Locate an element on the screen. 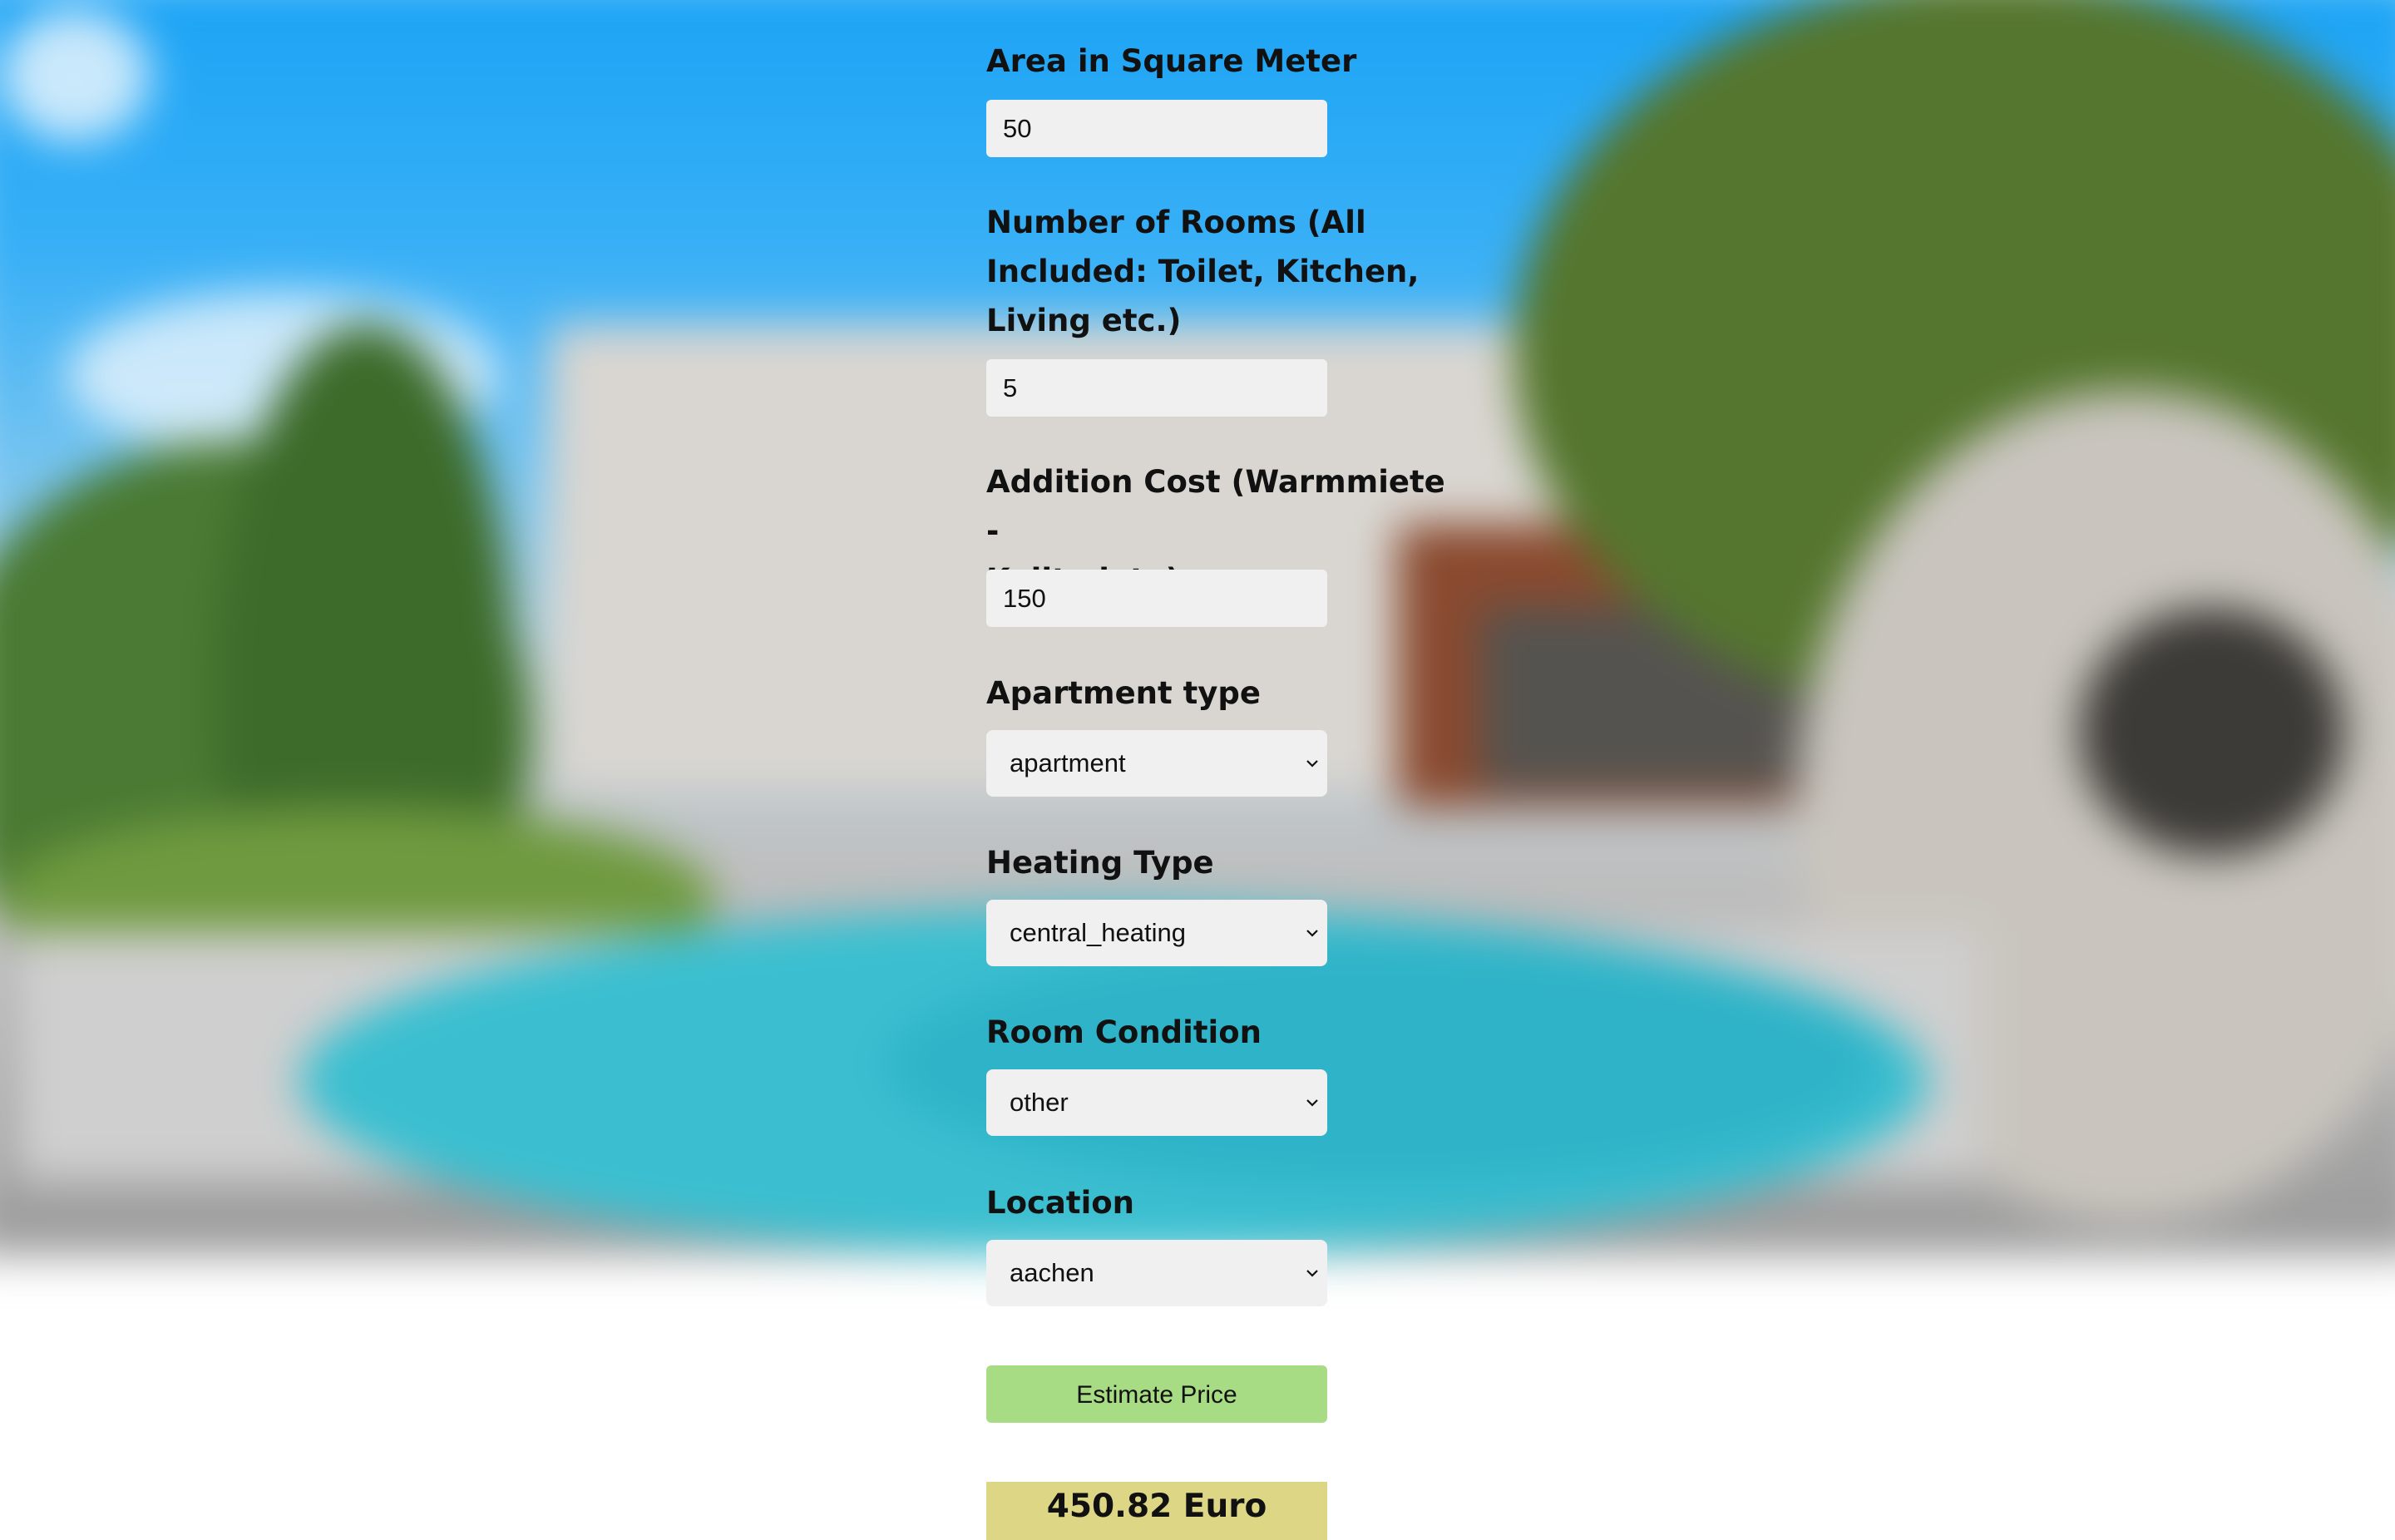 The height and width of the screenshot is (1540, 2395). location-label: Location is located at coordinates (1060, 1203).